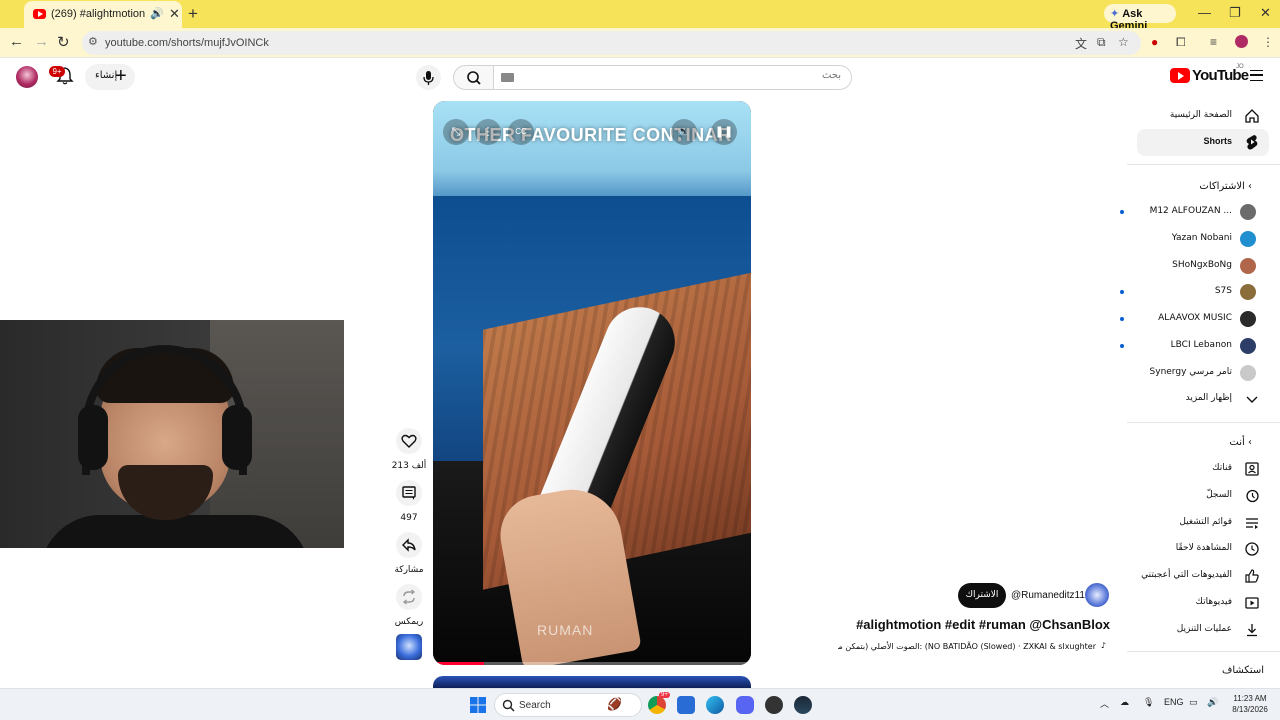 The width and height of the screenshot is (1280, 720). I want to click on more-options-icon: ⋮, so click(488, 132).